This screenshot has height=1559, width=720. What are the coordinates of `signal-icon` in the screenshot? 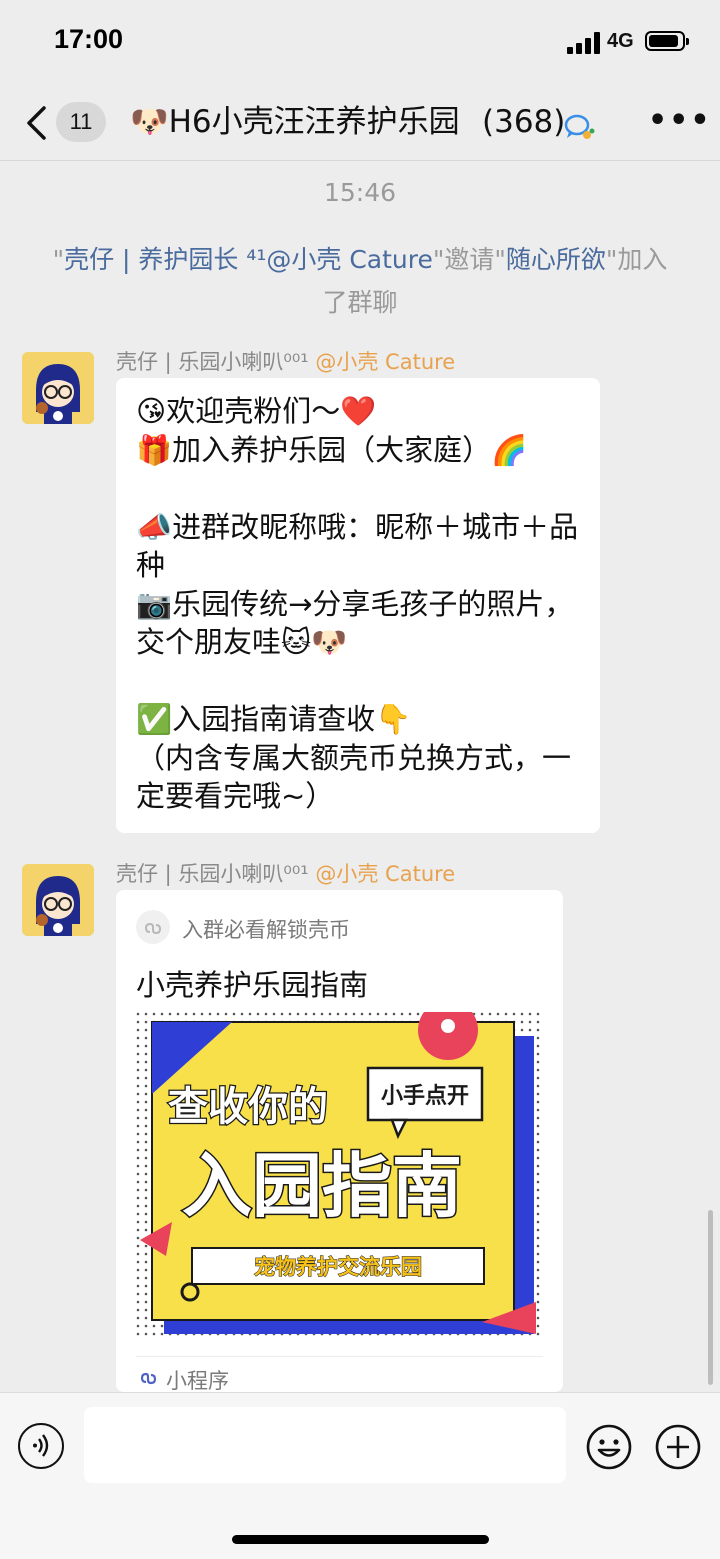 It's located at (584, 43).